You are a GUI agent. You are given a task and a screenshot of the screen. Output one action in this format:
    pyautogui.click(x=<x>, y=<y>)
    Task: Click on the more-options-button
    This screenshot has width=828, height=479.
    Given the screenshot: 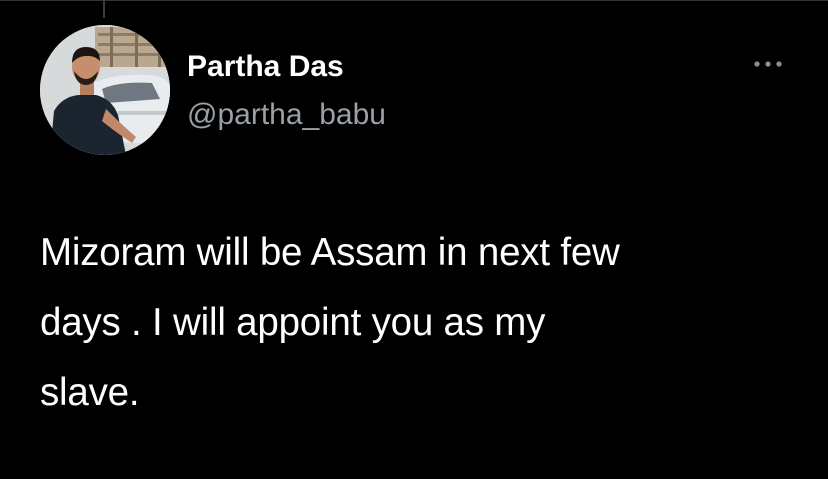 What is the action you would take?
    pyautogui.click(x=768, y=64)
    